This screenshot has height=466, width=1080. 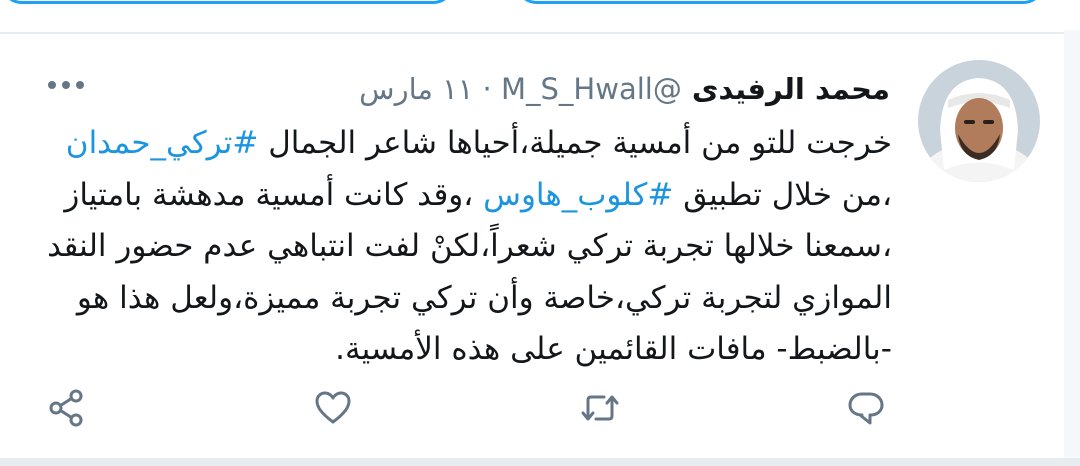 I want to click on divider-top, so click(x=540, y=33).